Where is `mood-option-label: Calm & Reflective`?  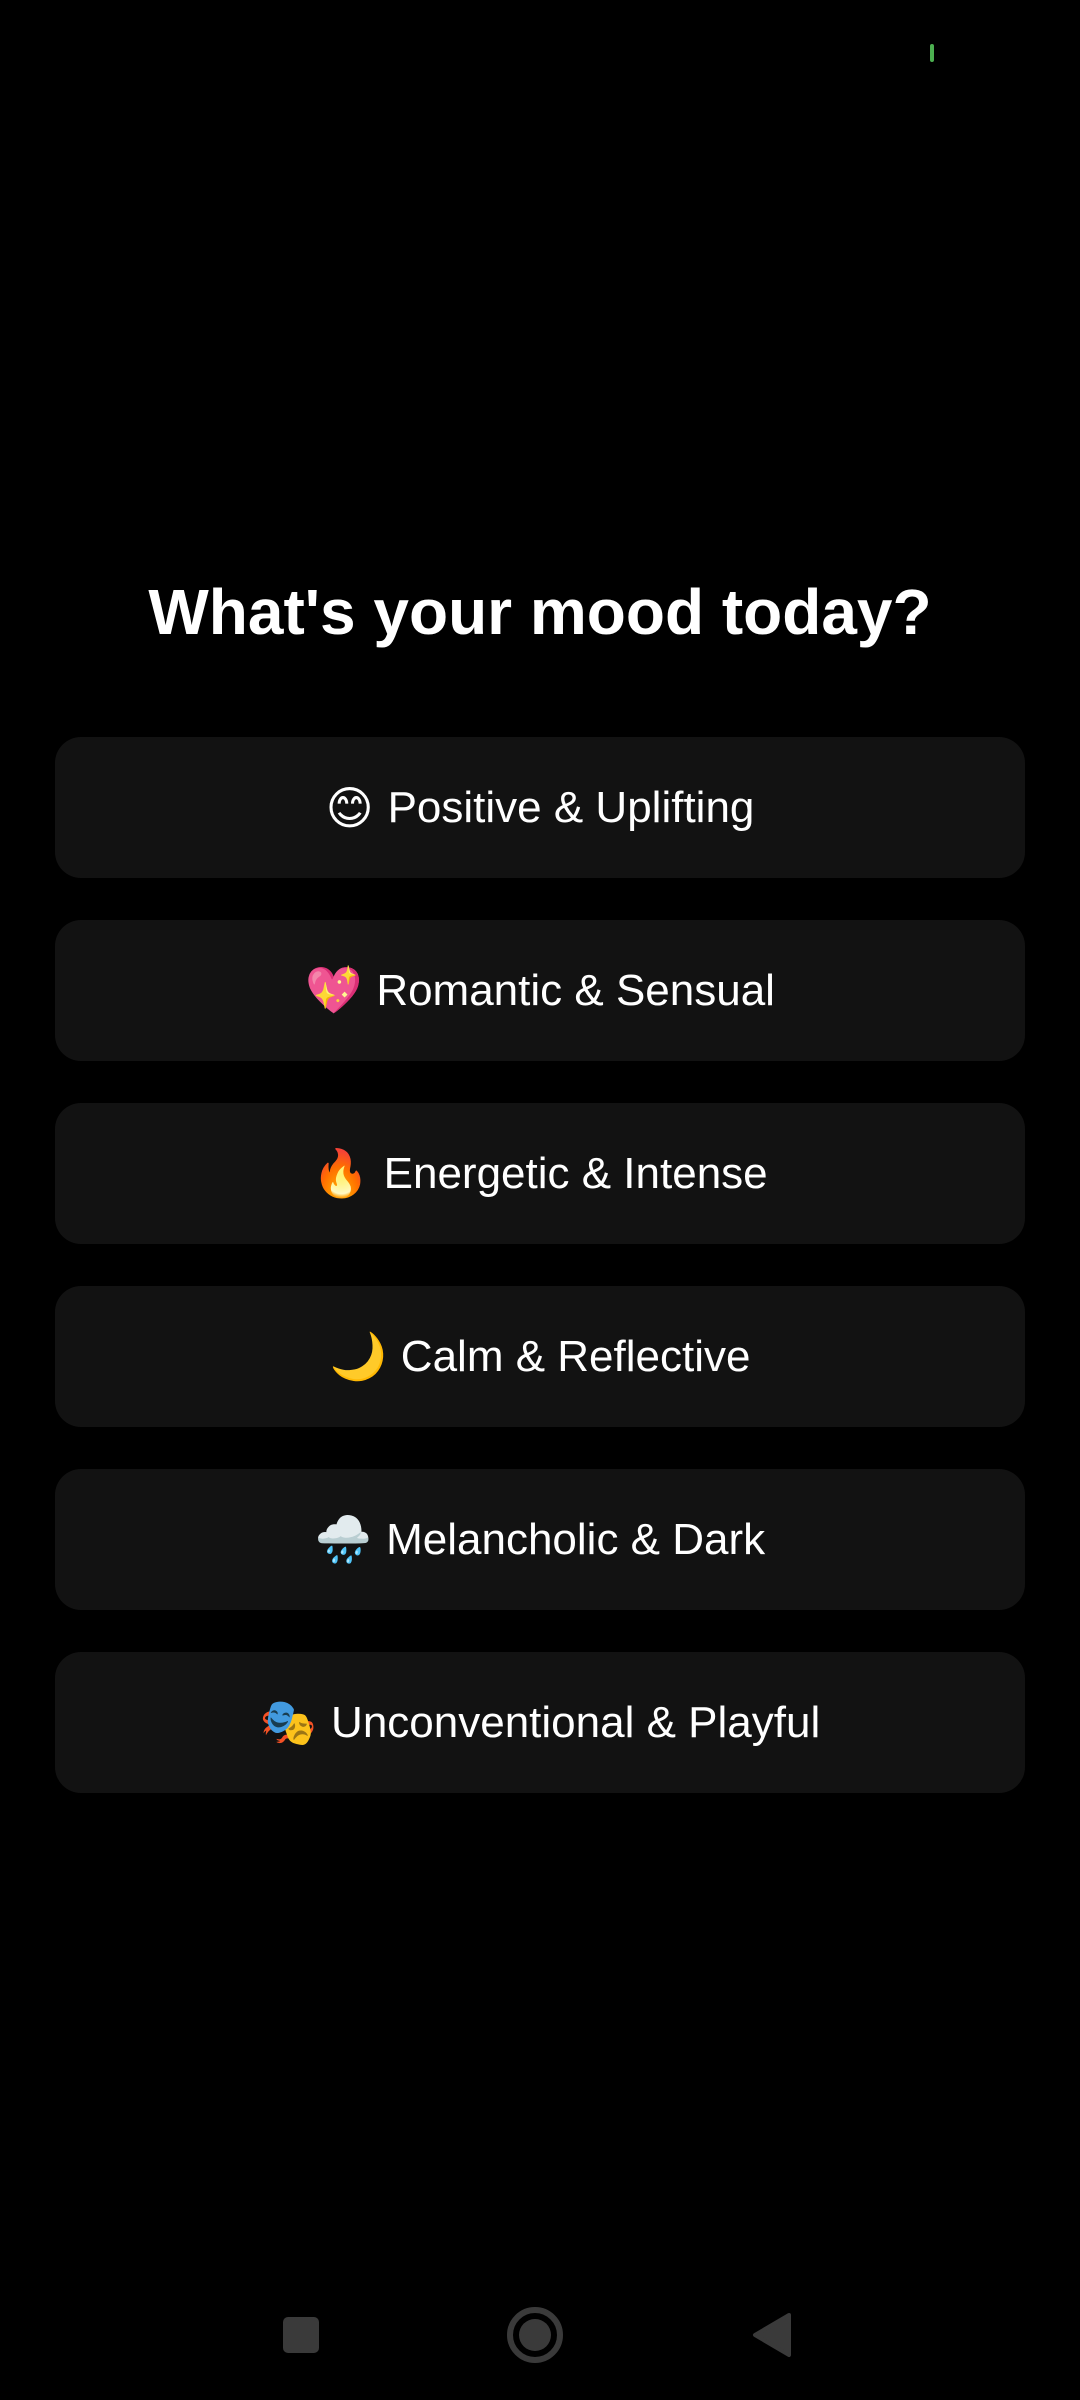
mood-option-label: Calm & Reflective is located at coordinates (575, 1356).